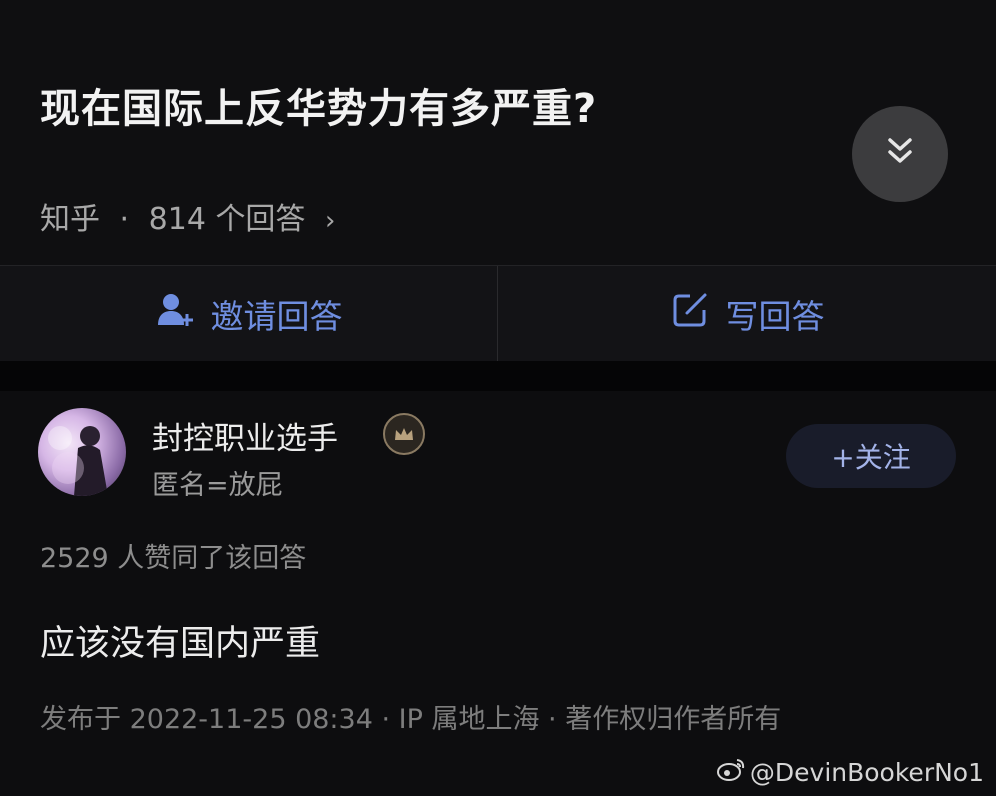  What do you see at coordinates (690, 314) in the screenshot?
I see `edit-icon` at bounding box center [690, 314].